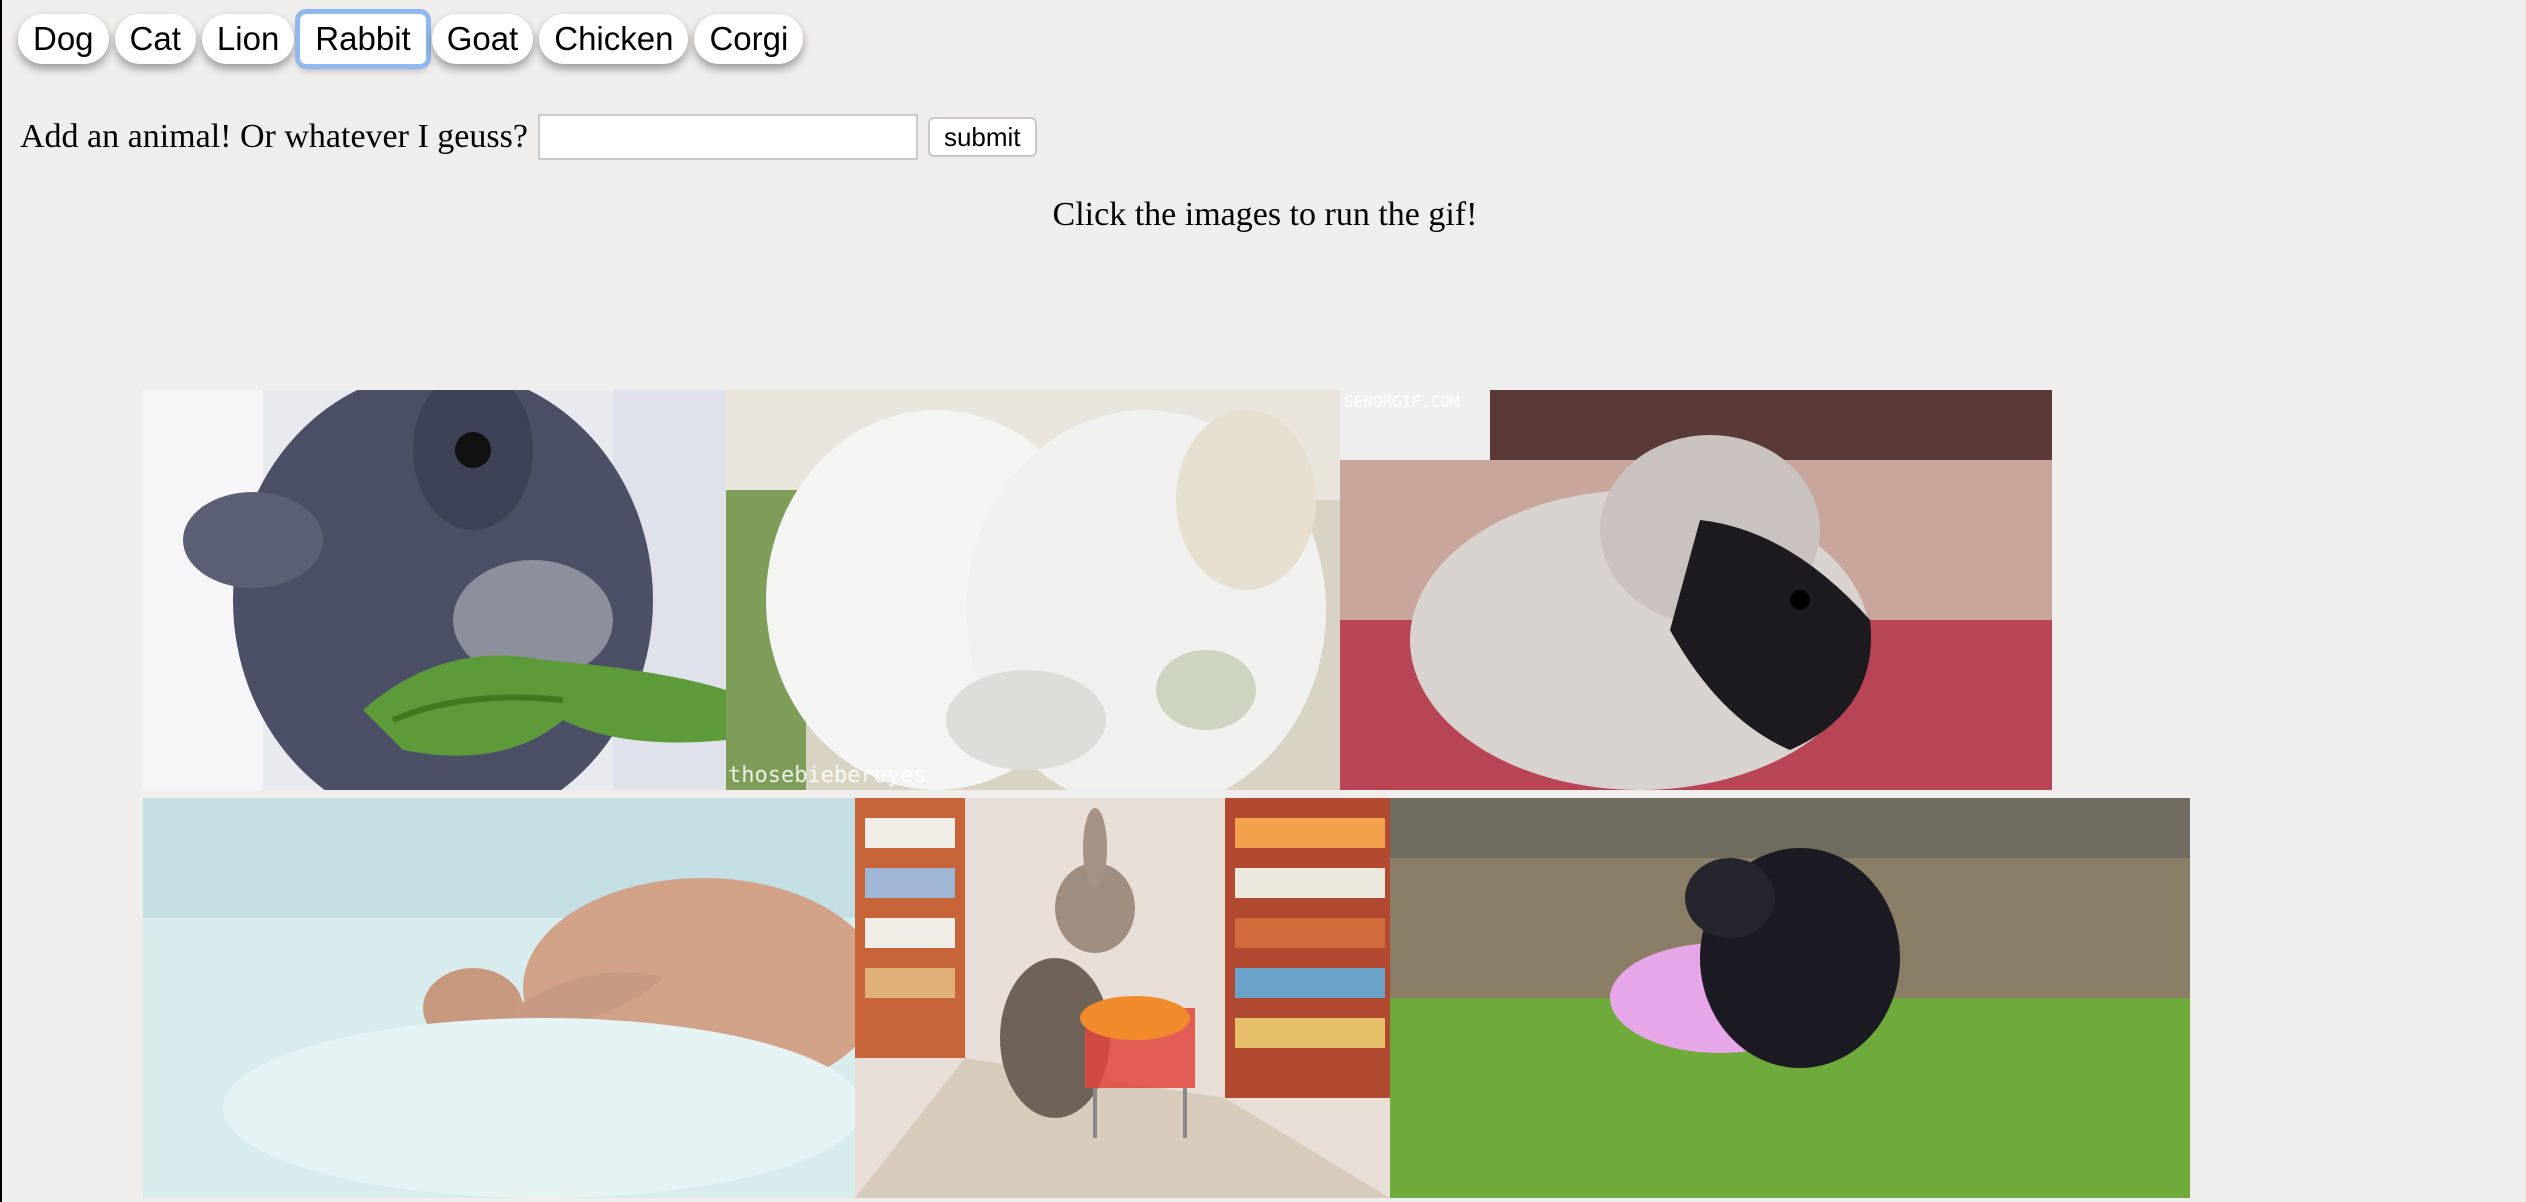 The image size is (2526, 1202). Describe the element at coordinates (155, 39) in the screenshot. I see `cat-button: Cat` at that location.